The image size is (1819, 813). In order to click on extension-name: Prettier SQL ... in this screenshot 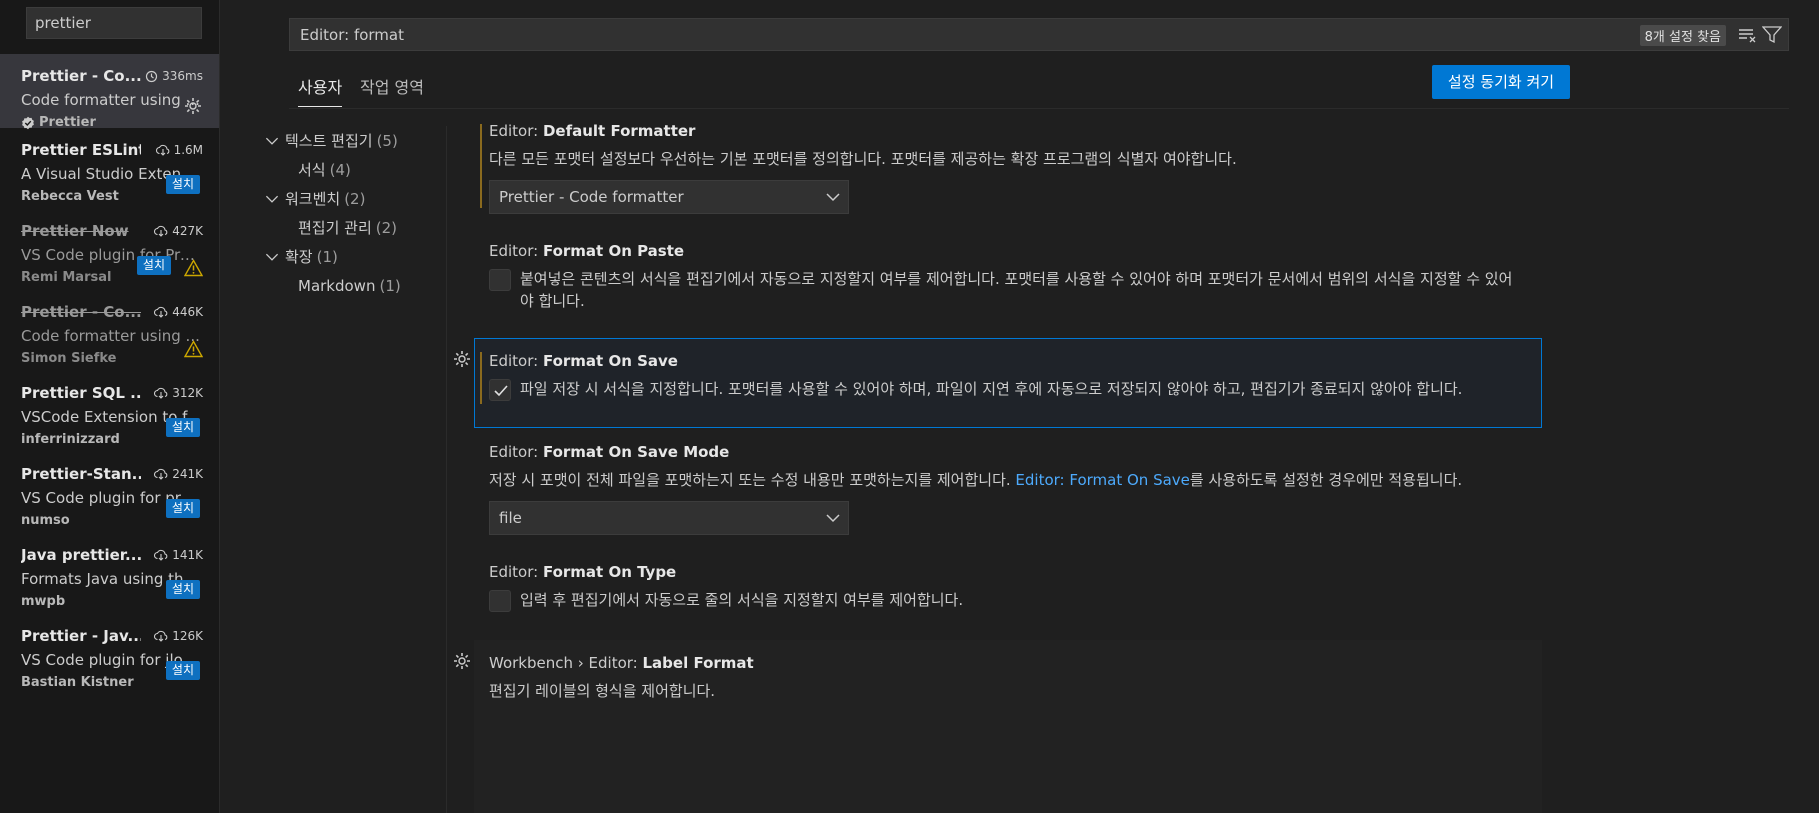, I will do `click(81, 393)`.